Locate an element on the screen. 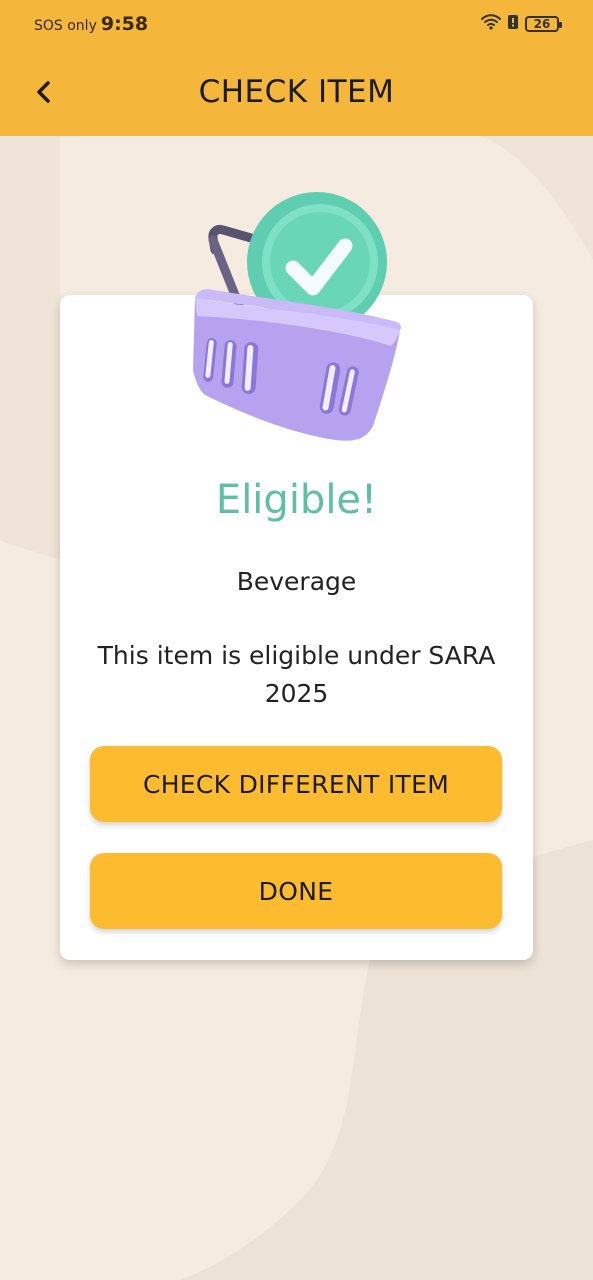  clock: 9:58 is located at coordinates (124, 24).